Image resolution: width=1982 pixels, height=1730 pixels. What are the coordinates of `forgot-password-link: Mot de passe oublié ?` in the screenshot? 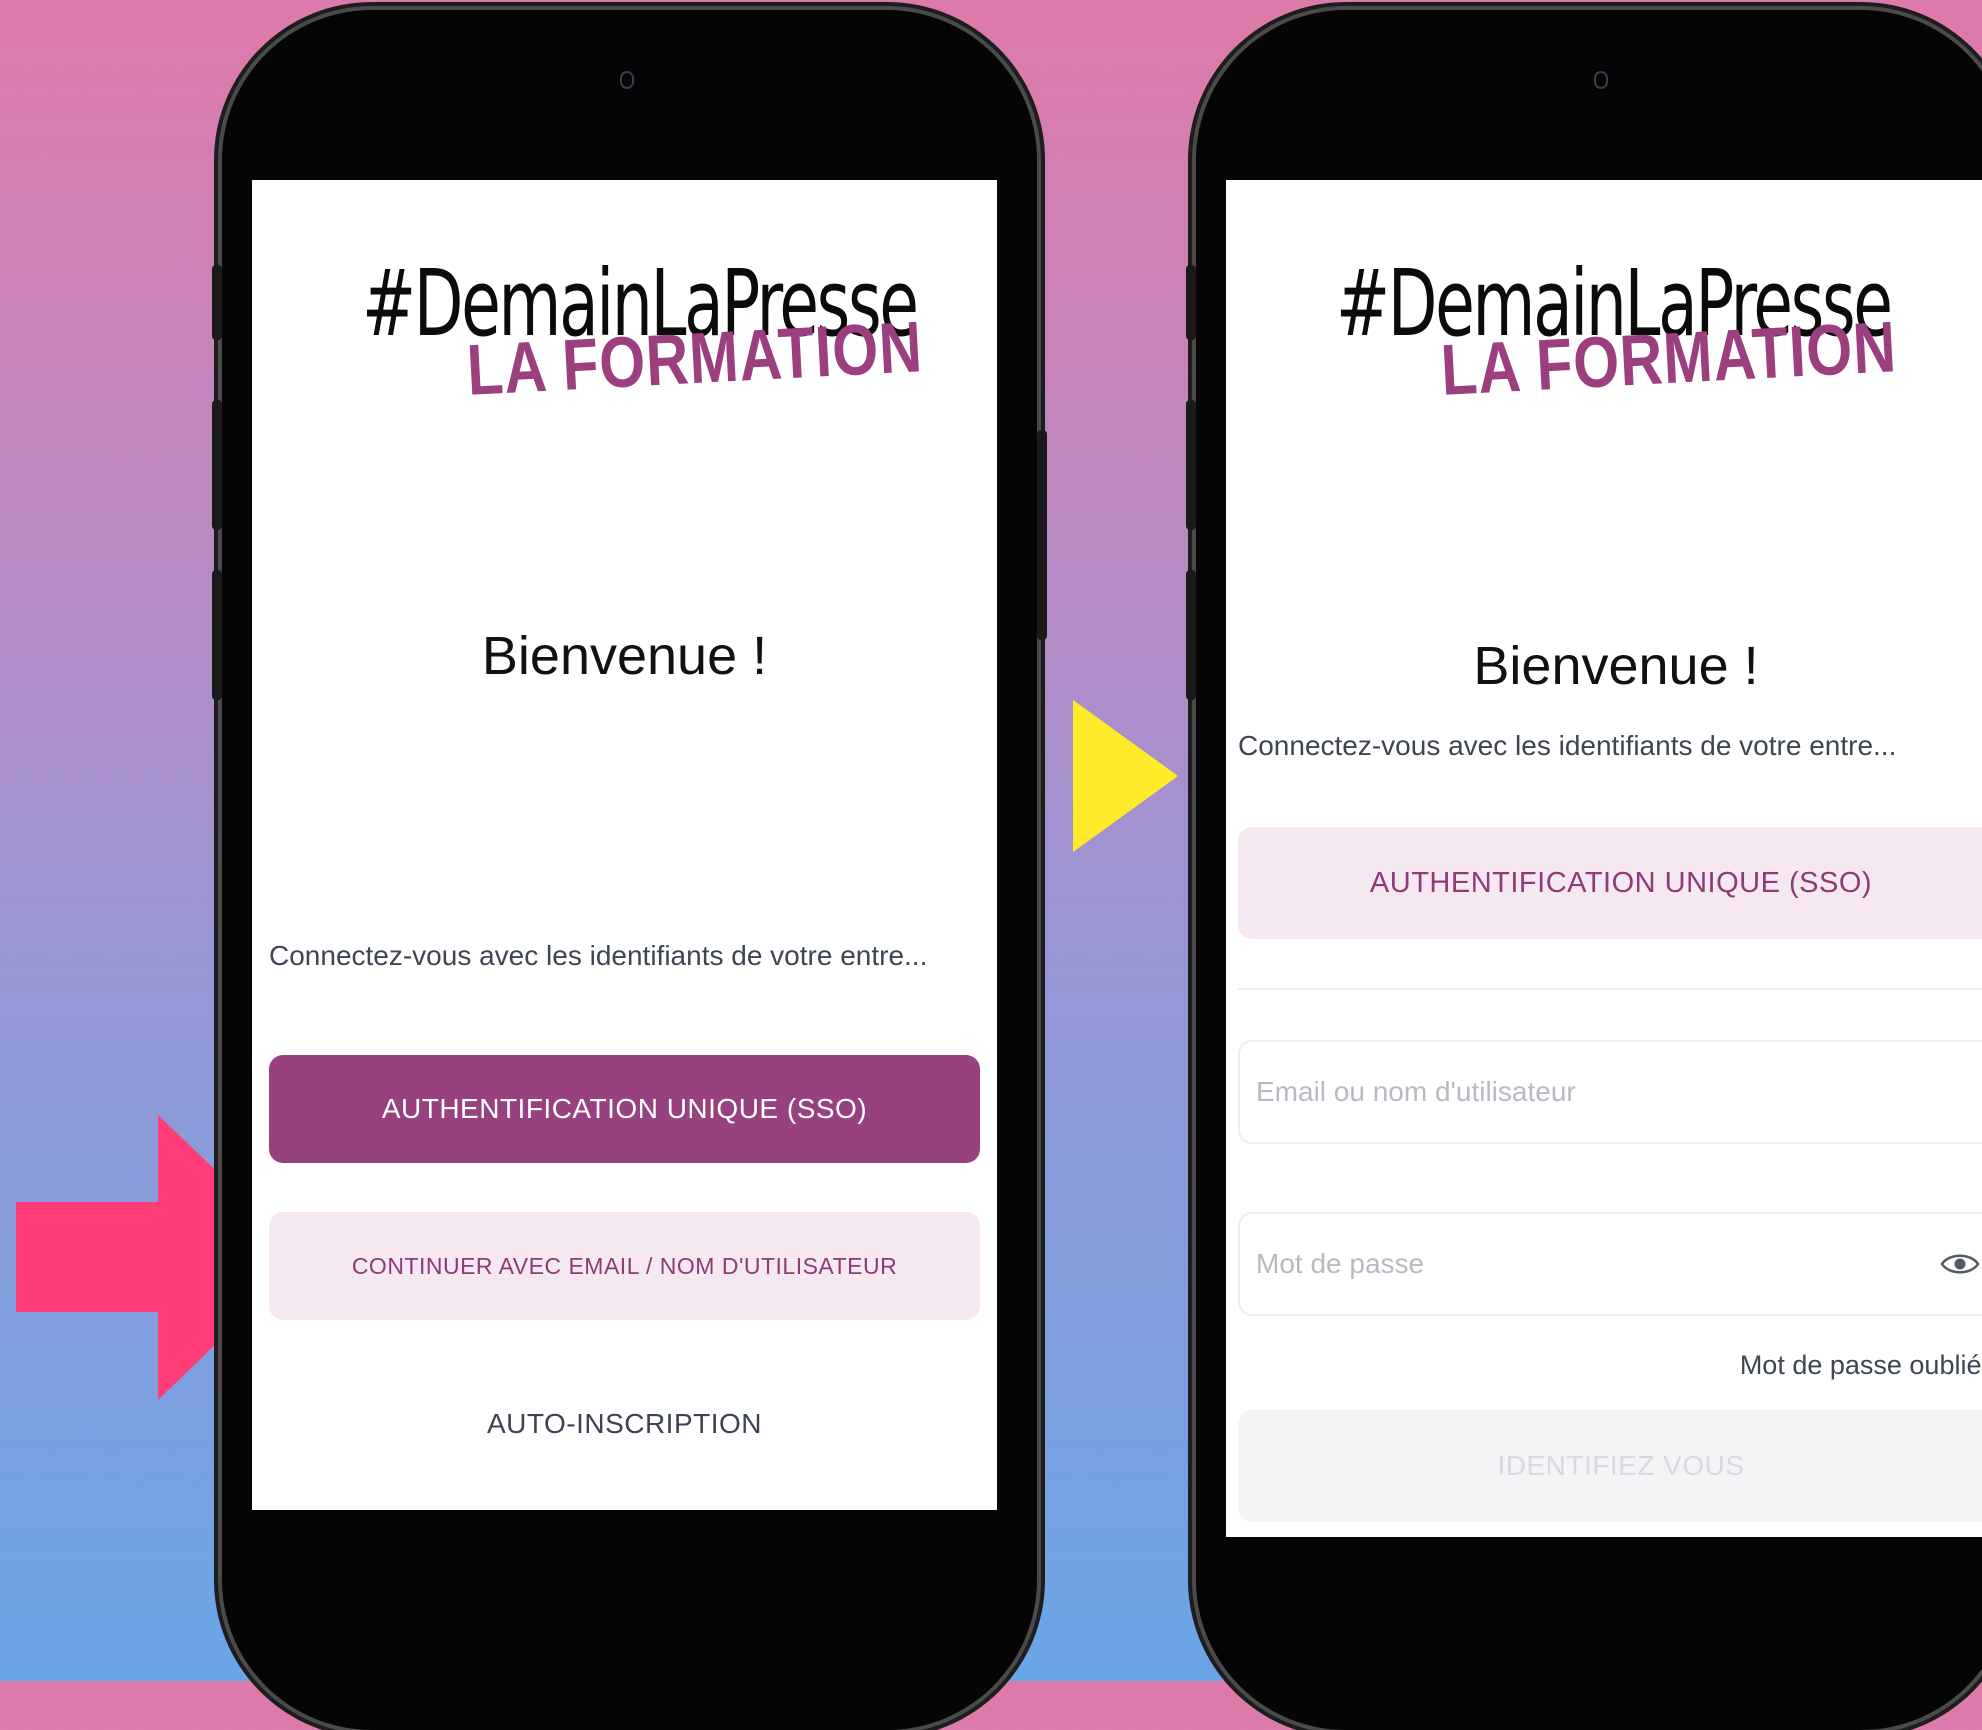 It's located at (1861, 1365).